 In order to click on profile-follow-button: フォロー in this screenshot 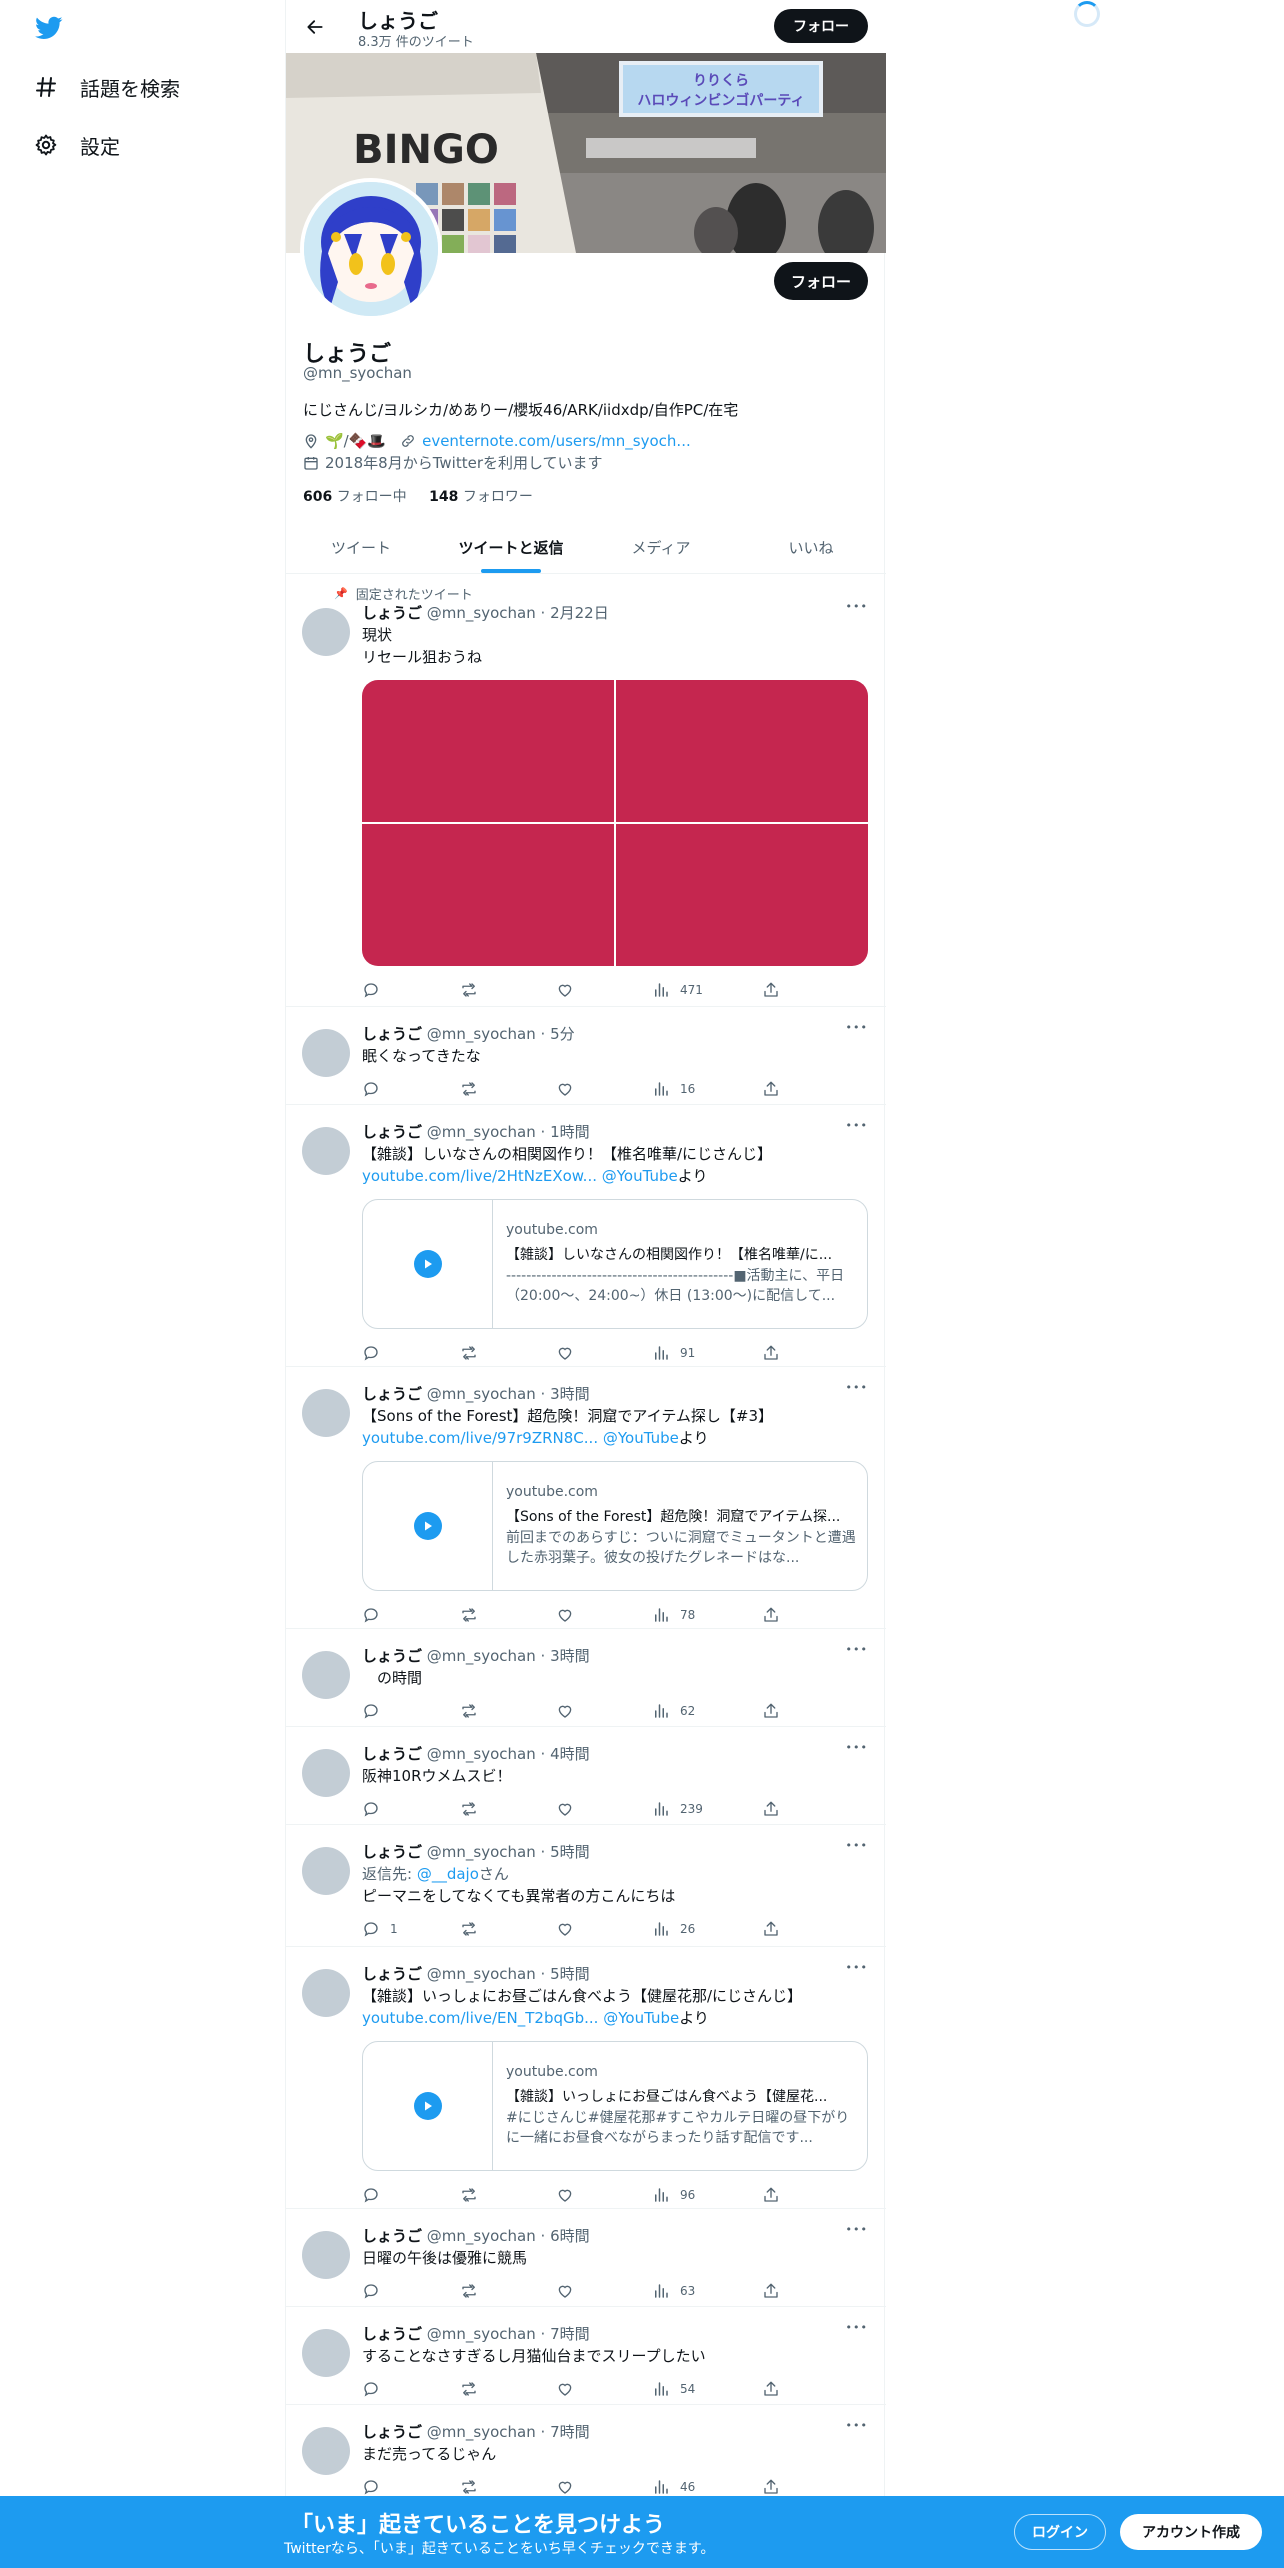, I will do `click(821, 281)`.